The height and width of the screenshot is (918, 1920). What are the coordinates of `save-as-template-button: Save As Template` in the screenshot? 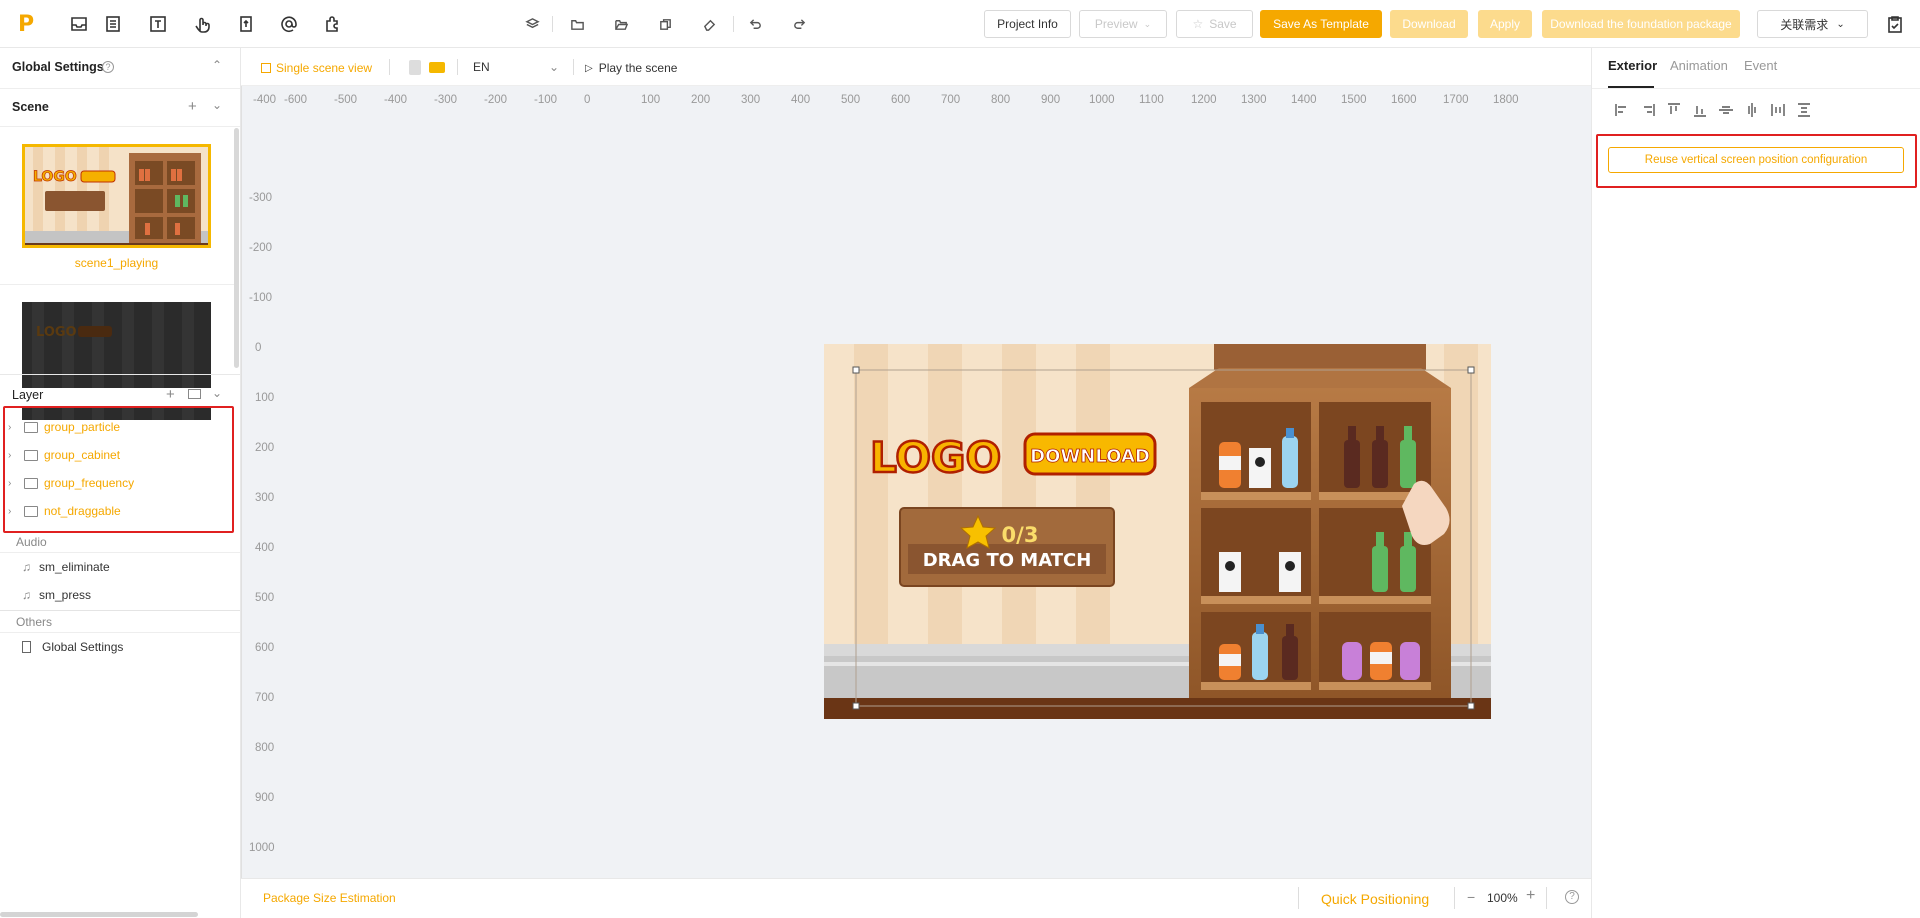 It's located at (1321, 24).